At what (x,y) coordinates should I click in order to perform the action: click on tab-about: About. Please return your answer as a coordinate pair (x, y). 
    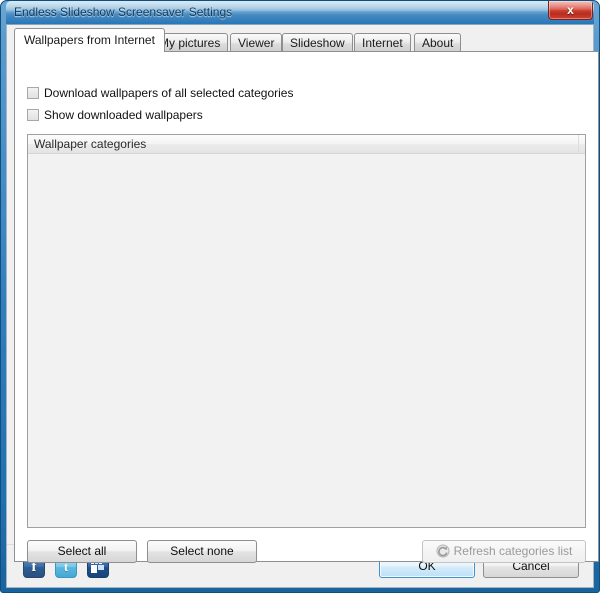
    Looking at the image, I should click on (438, 42).